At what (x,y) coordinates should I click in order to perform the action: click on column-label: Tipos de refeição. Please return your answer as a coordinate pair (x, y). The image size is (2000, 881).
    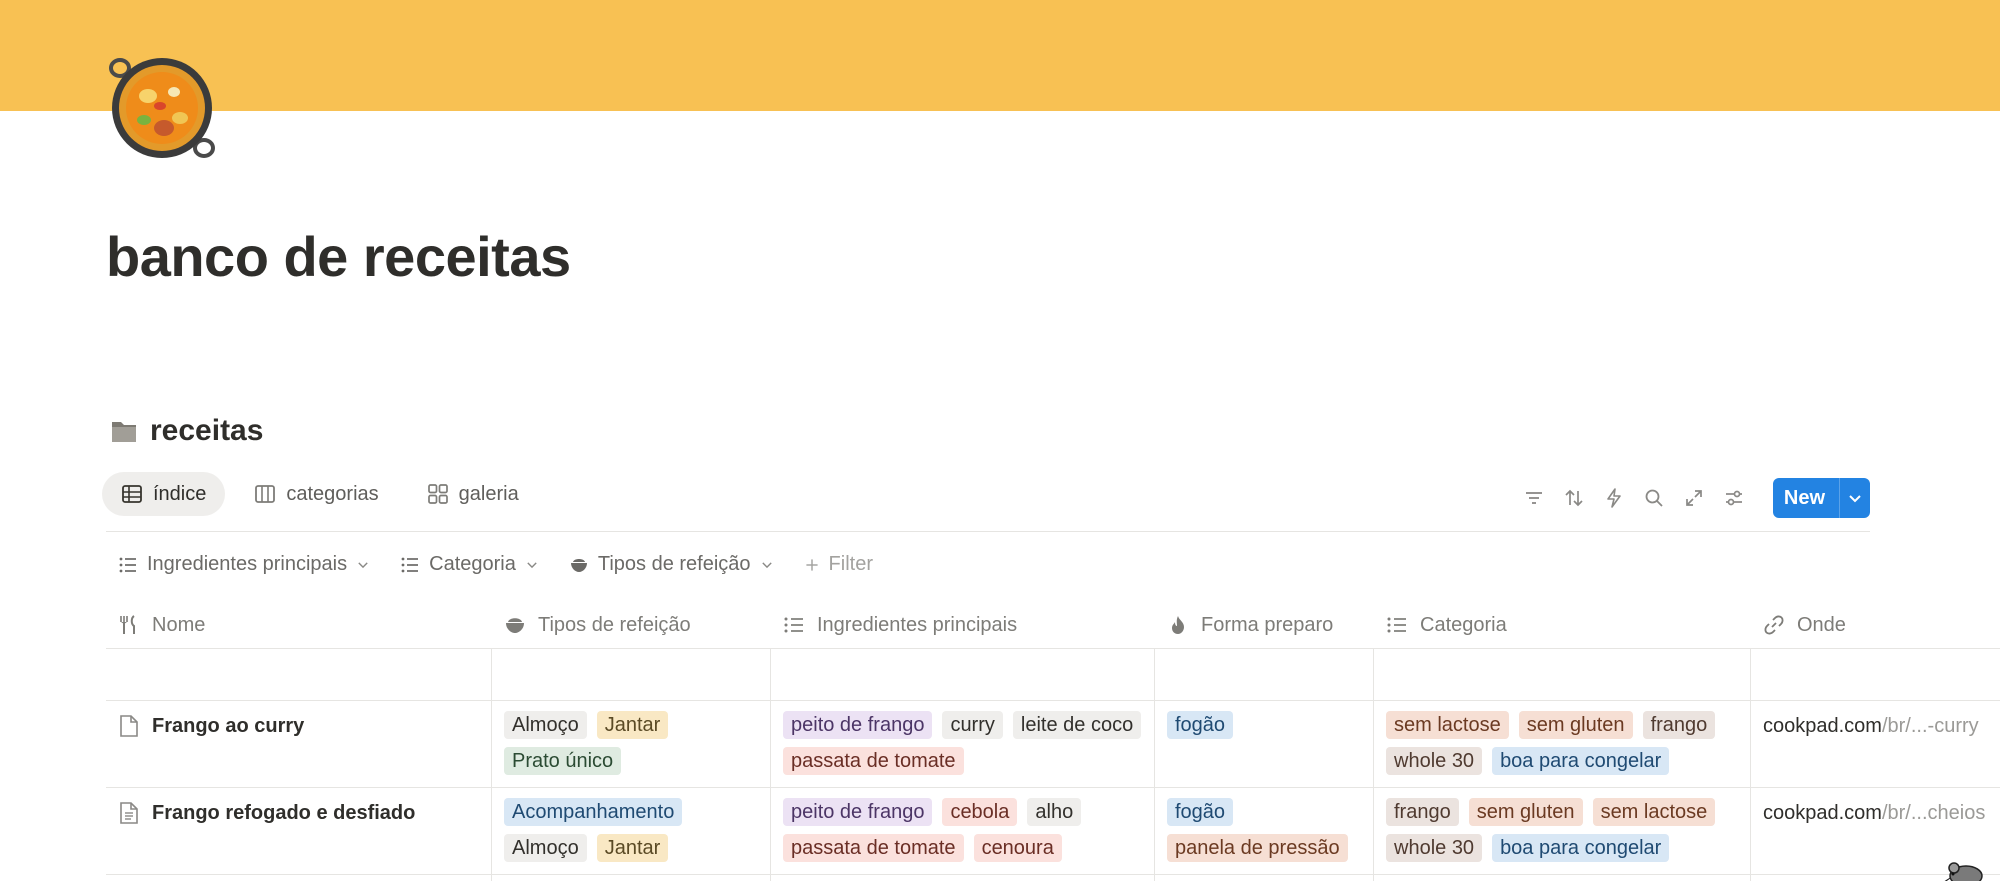
    Looking at the image, I should click on (614, 624).